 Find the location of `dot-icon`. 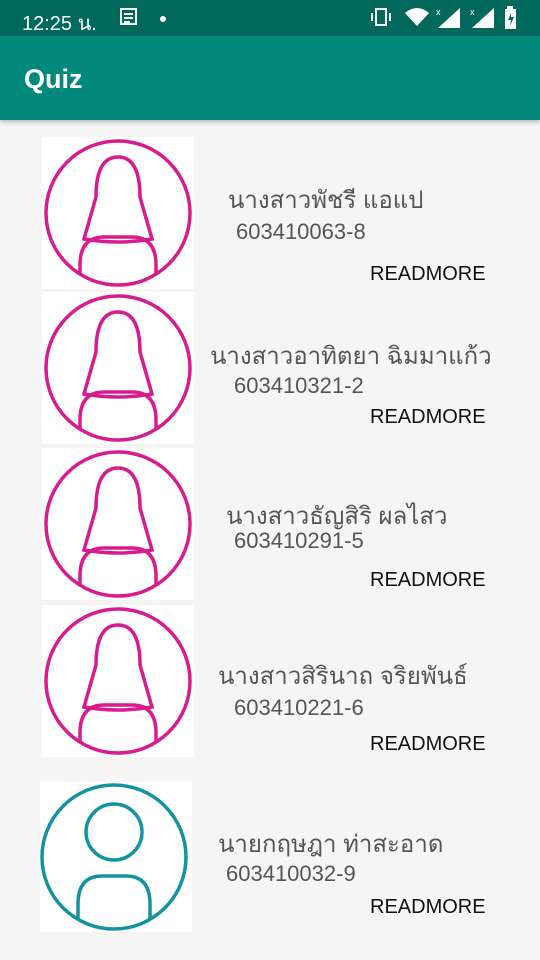

dot-icon is located at coordinates (163, 19).